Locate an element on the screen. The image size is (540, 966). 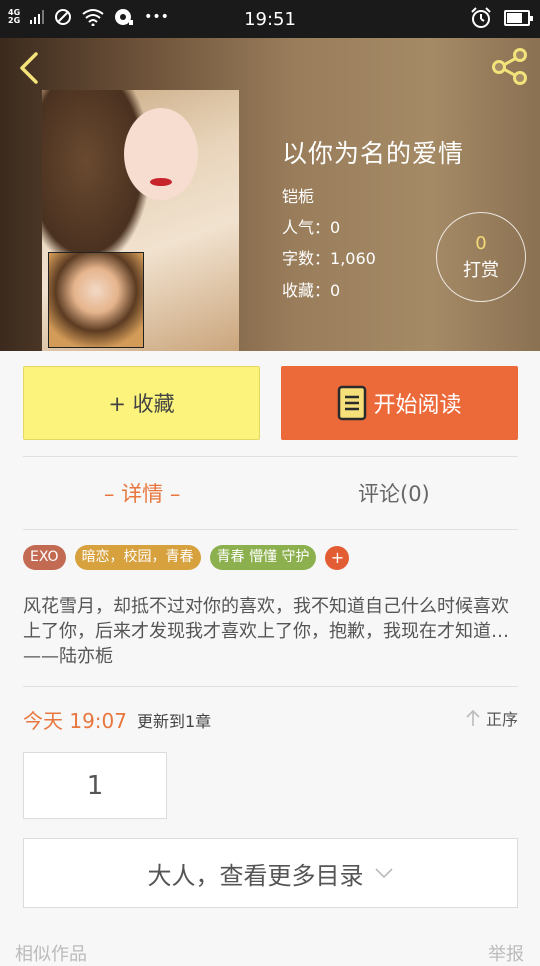
favorites-label: 收藏： is located at coordinates (306, 290).